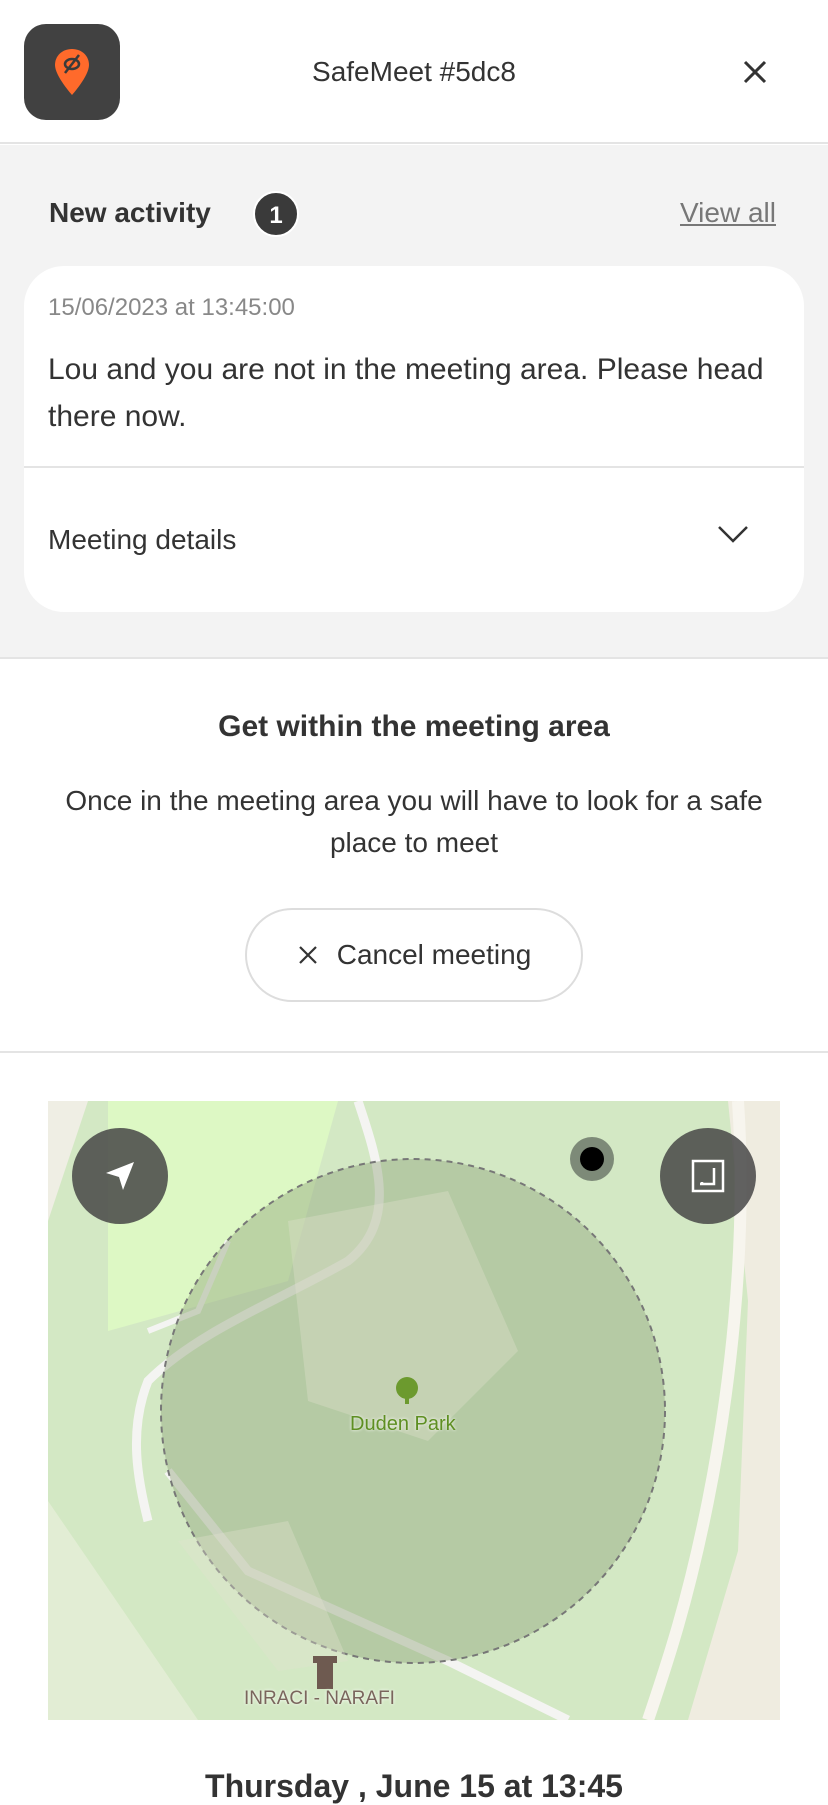 This screenshot has width=828, height=1805. What do you see at coordinates (171, 307) in the screenshot?
I see `activity-timestamp: 15/06/2023 at 13:45:00` at bounding box center [171, 307].